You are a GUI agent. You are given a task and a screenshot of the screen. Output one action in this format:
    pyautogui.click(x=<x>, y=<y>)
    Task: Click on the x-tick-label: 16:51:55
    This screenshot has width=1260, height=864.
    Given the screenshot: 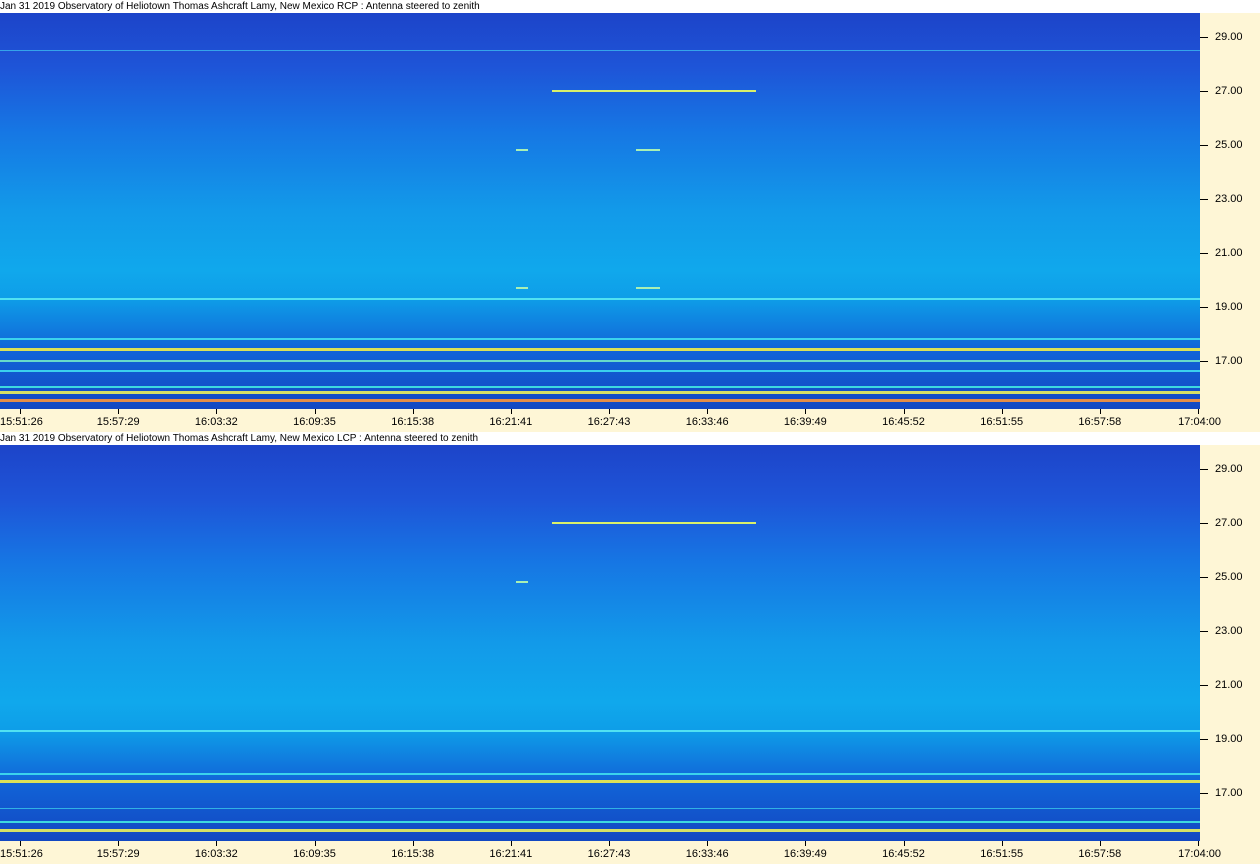 What is the action you would take?
    pyautogui.click(x=1002, y=422)
    